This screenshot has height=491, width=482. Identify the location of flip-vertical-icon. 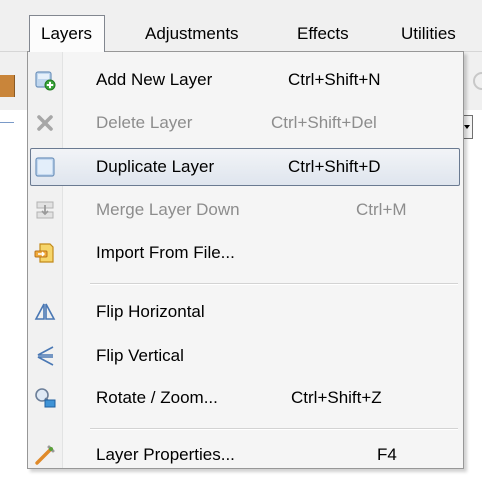
(45, 356).